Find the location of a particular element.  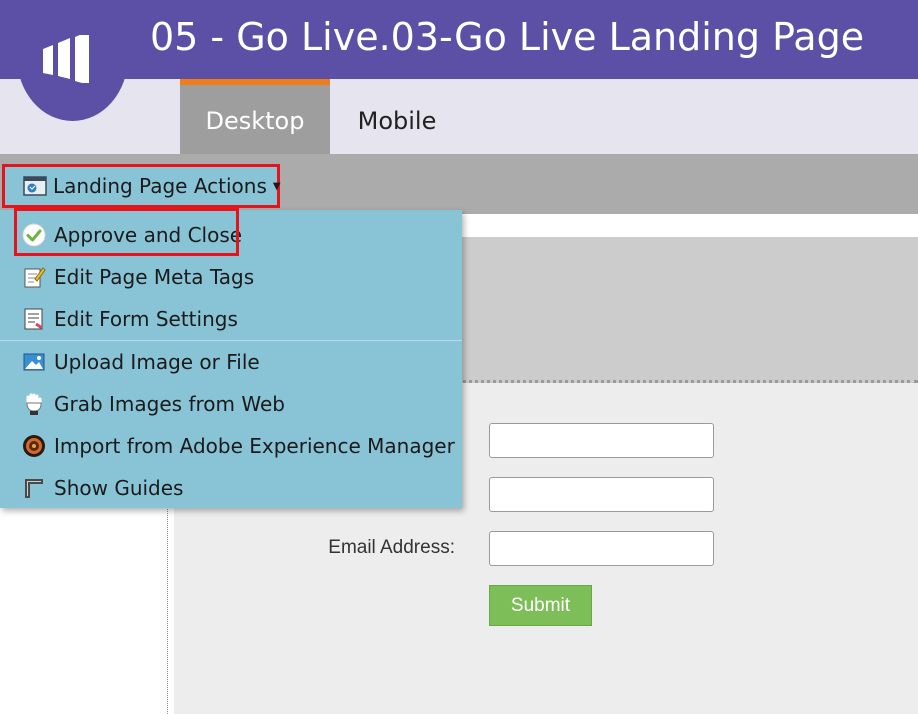

form-settings-icon is located at coordinates (34, 319).